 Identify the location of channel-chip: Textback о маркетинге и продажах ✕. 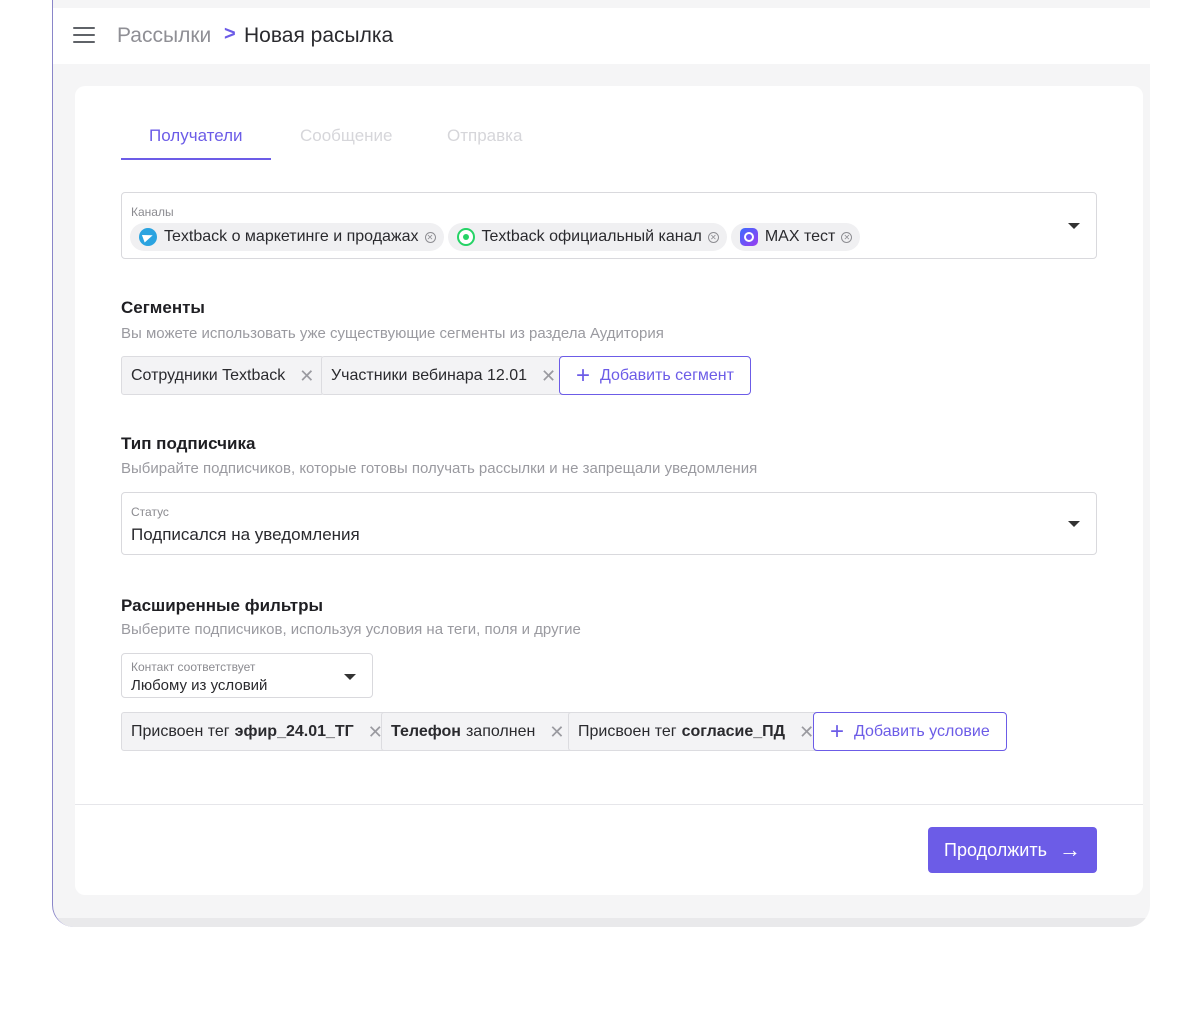
(287, 237).